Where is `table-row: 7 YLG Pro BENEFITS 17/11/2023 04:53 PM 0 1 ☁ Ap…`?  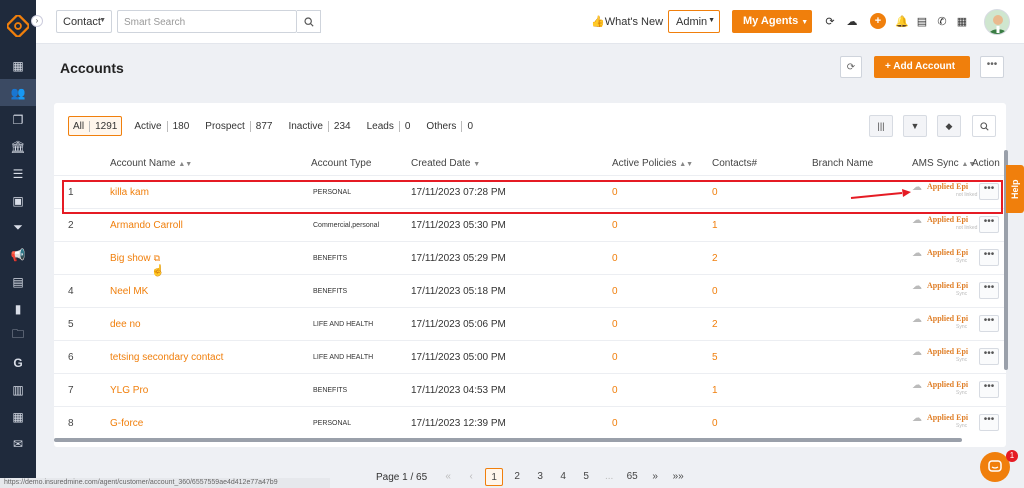 table-row: 7 YLG Pro BENEFITS 17/11/2023 04:53 PM 0 1 ☁ Ap… is located at coordinates (530, 389).